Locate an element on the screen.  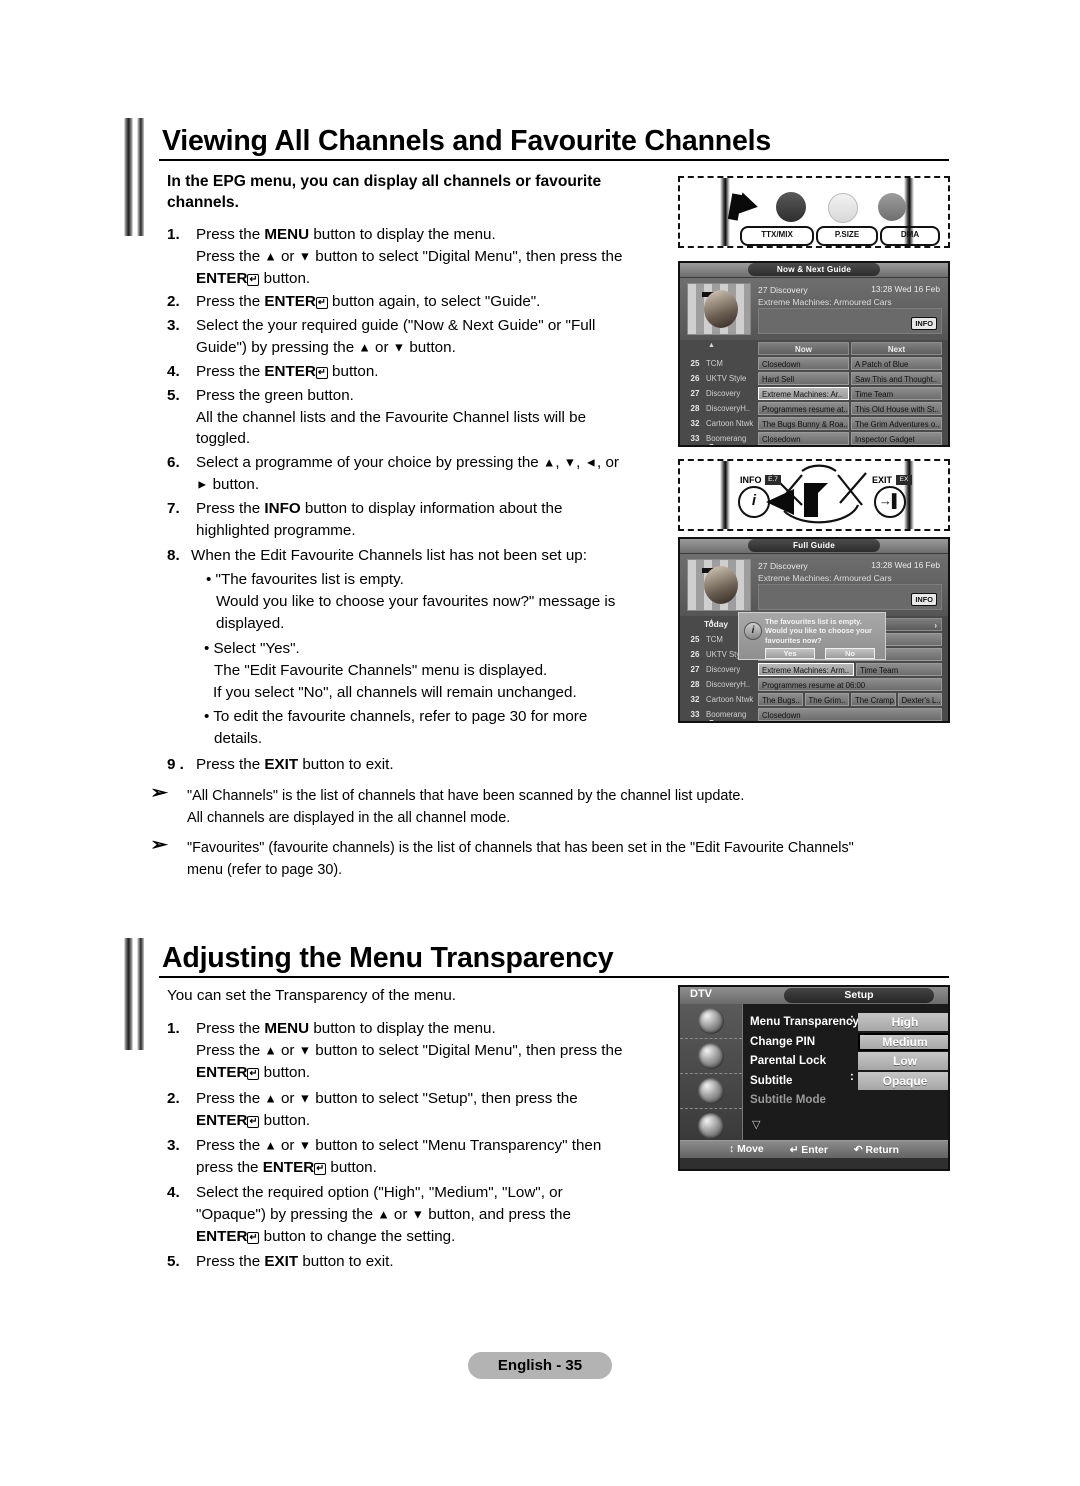
setup-item-change-pin: Change PIN is located at coordinates (804, 1042).